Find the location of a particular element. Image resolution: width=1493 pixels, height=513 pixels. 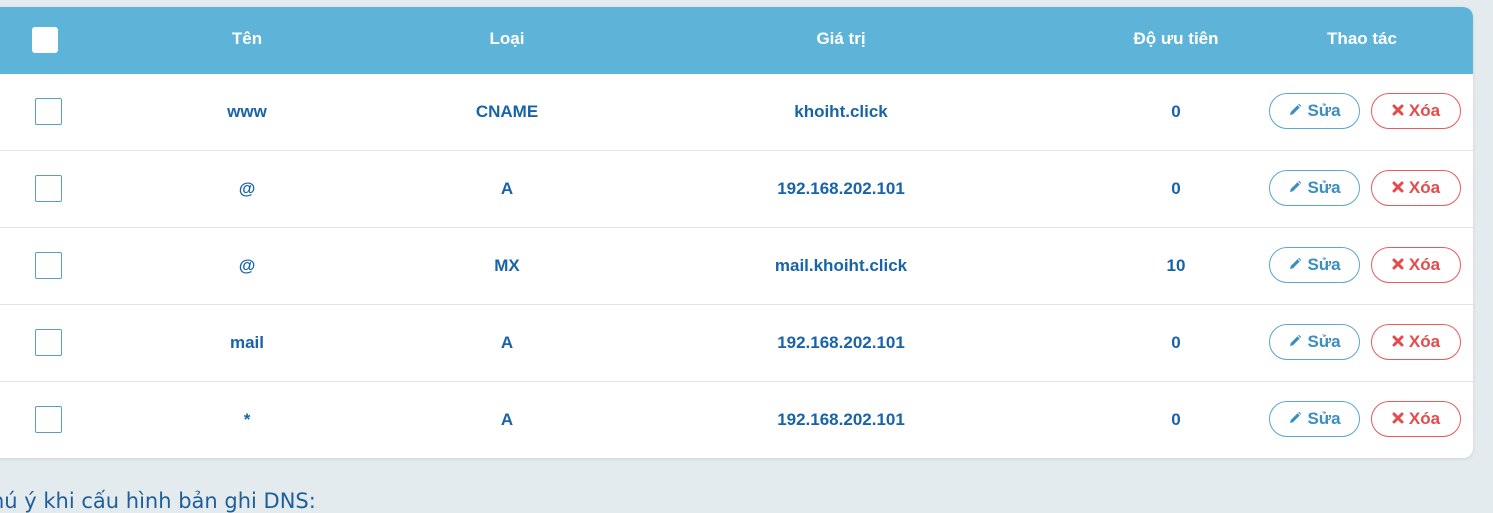

table-row: www CNAME khoiht.click 0 Sửa Xóa is located at coordinates (736, 112).